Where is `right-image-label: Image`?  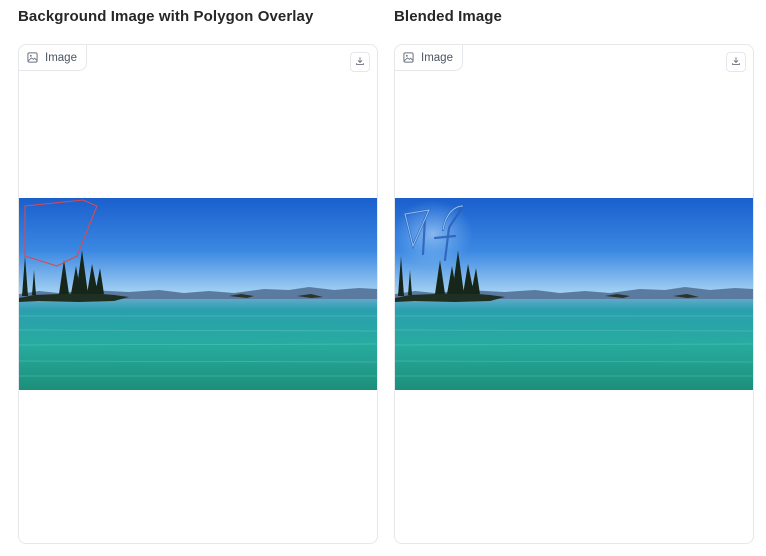 right-image-label: Image is located at coordinates (429, 58).